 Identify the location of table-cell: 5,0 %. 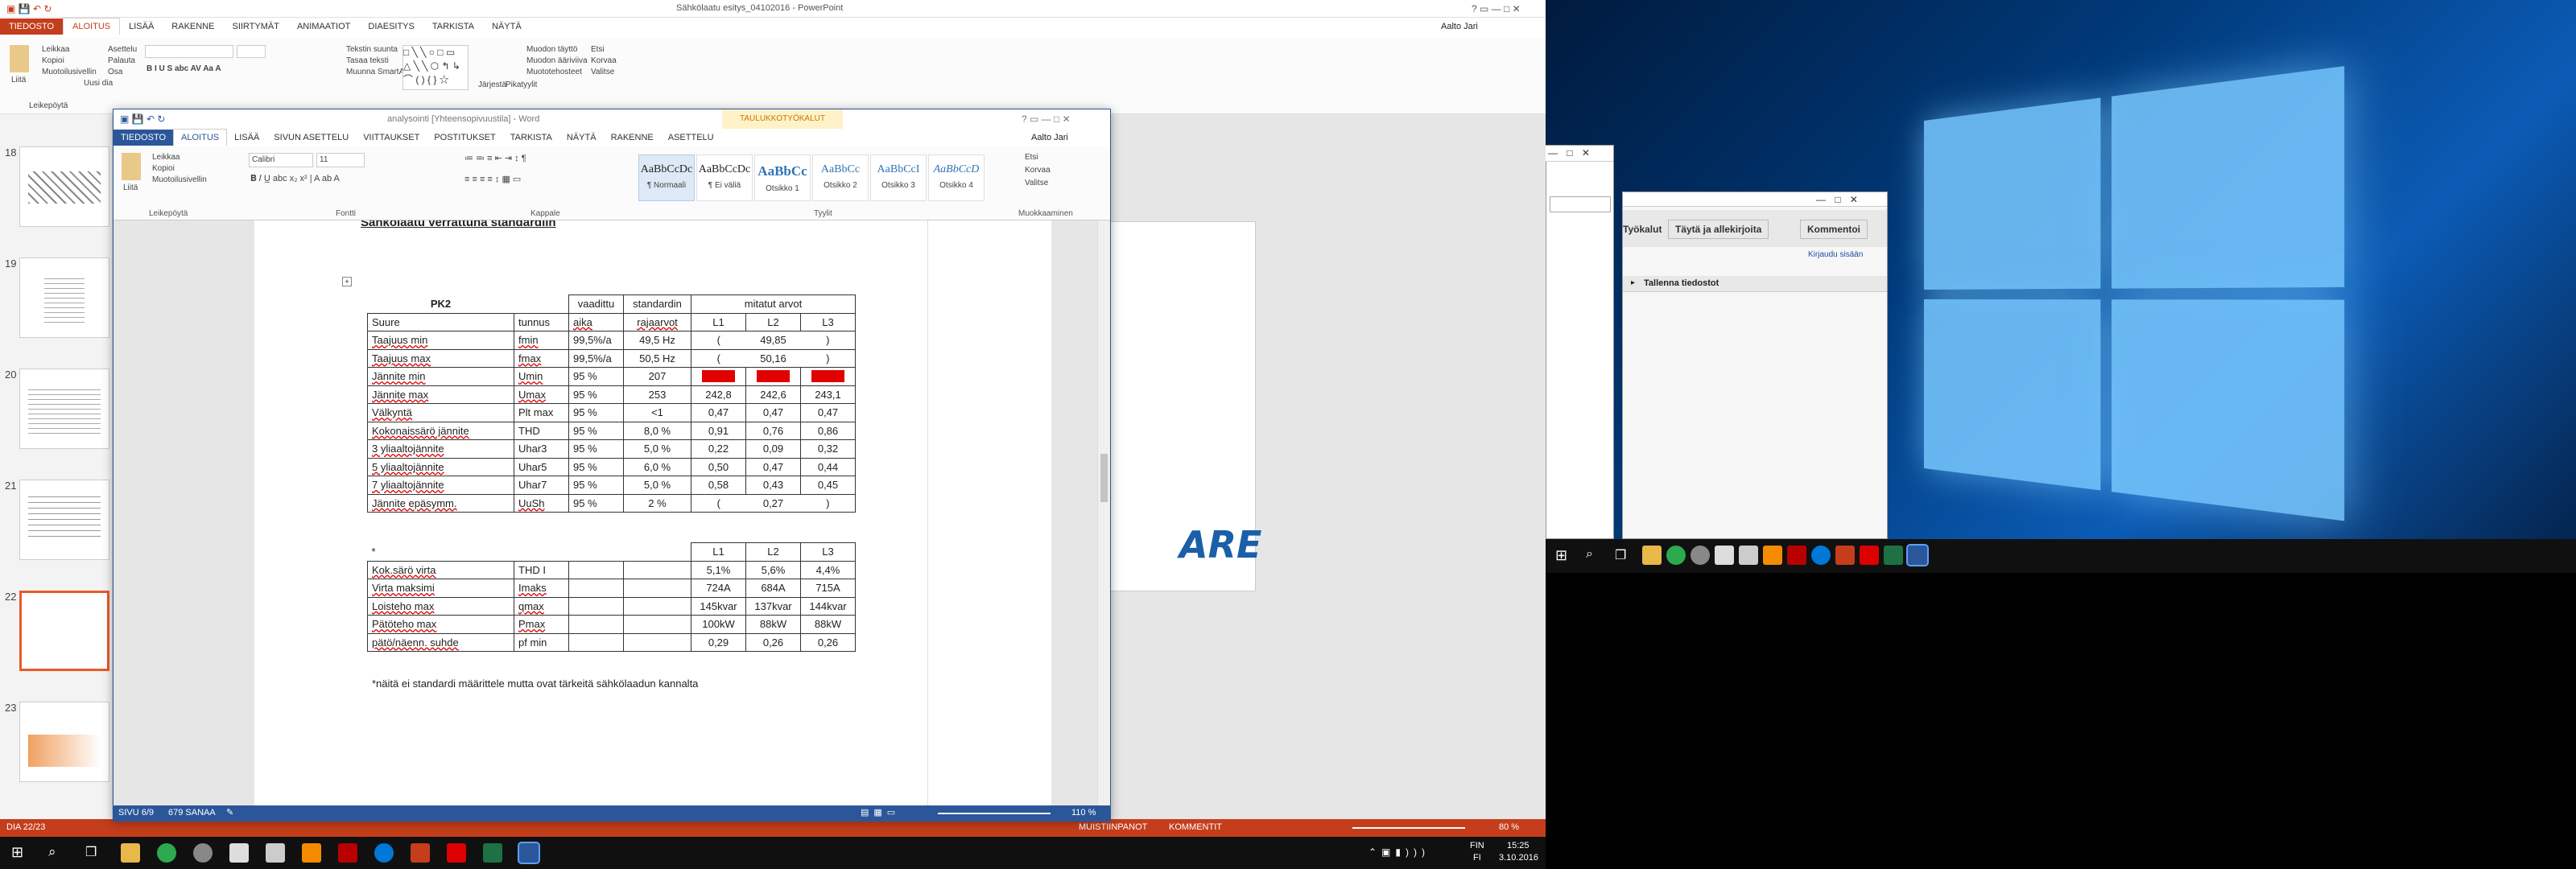
(657, 485).